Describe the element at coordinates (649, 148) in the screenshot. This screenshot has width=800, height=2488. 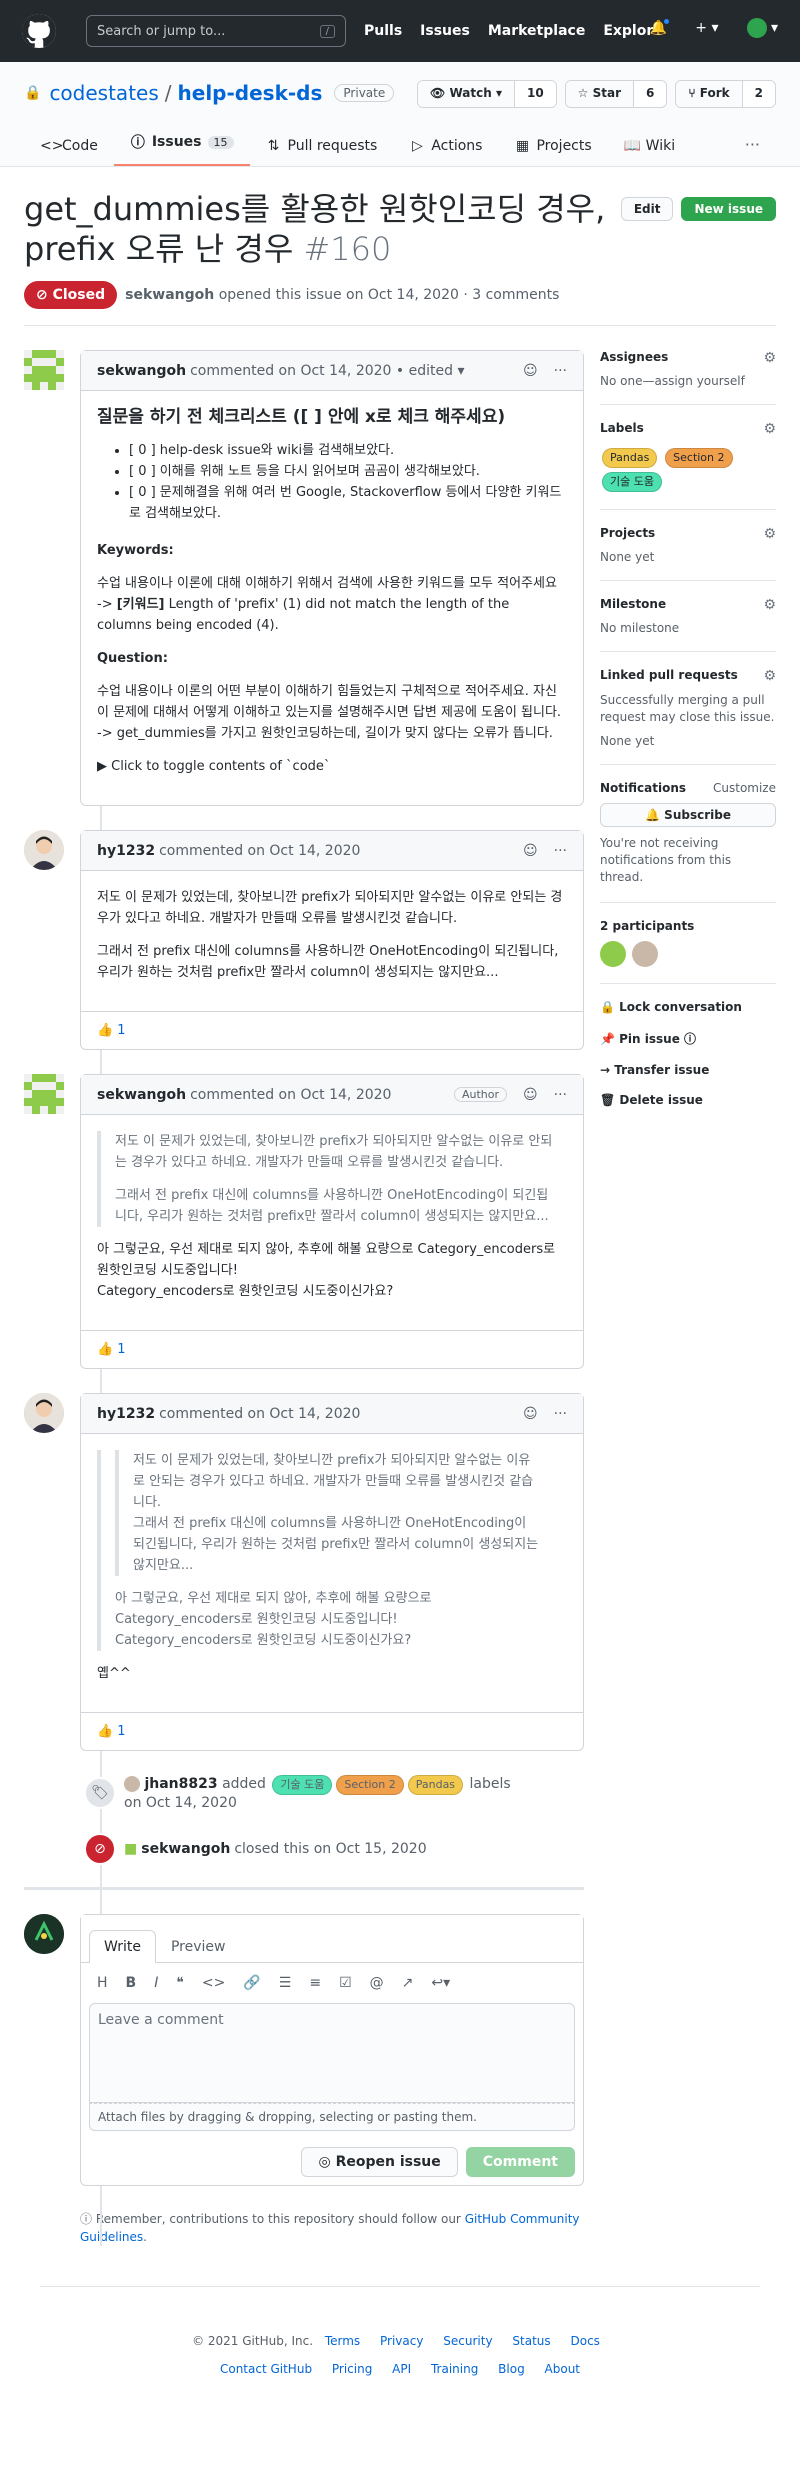
I see `tab-wiki: 📖 Wiki` at that location.